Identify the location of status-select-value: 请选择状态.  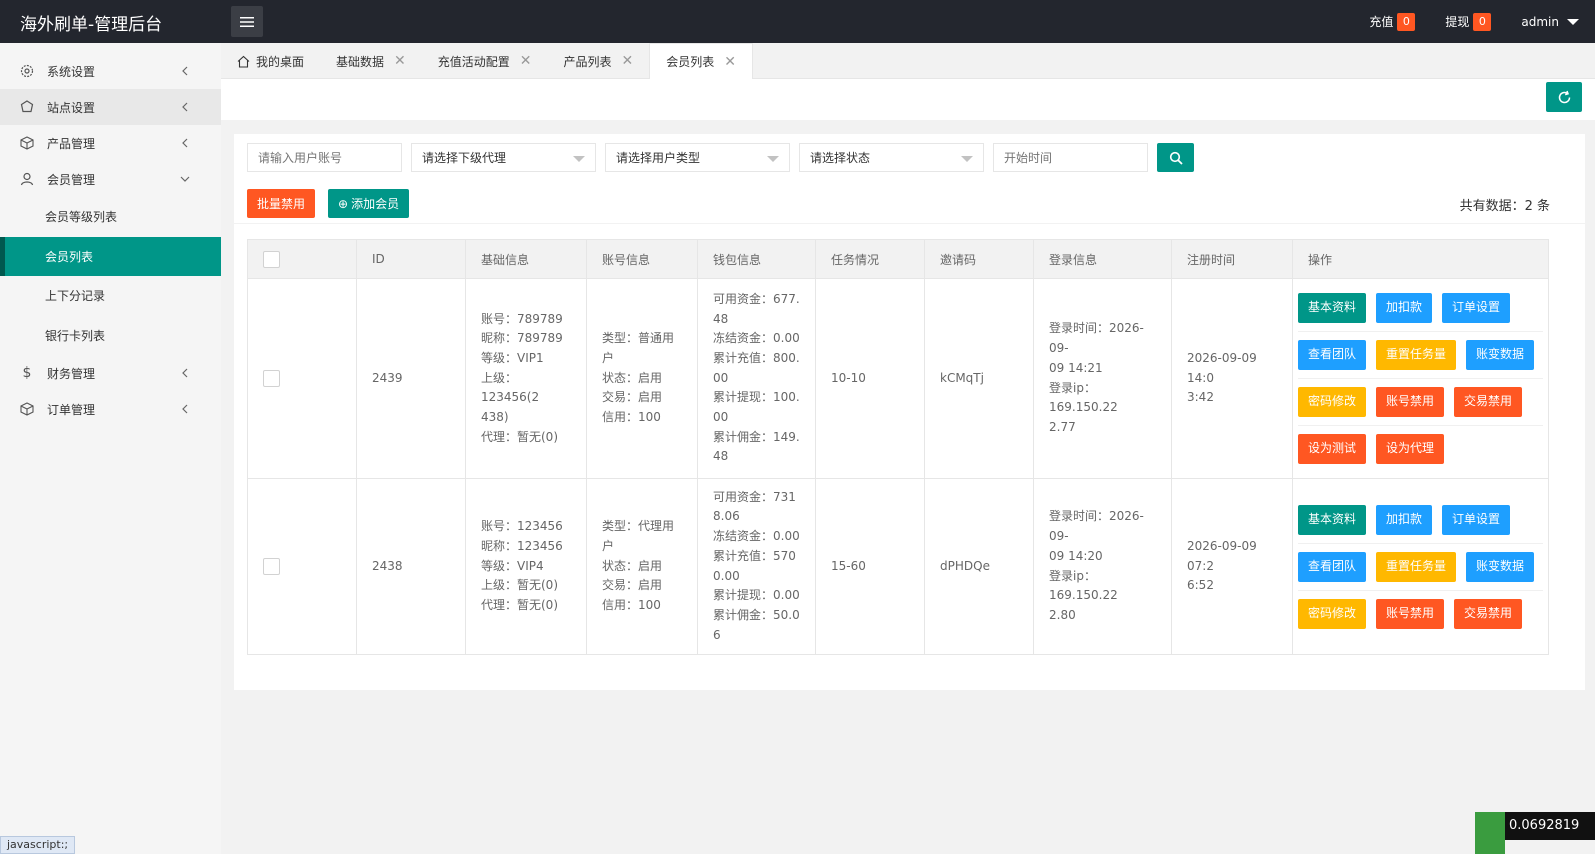
(840, 158).